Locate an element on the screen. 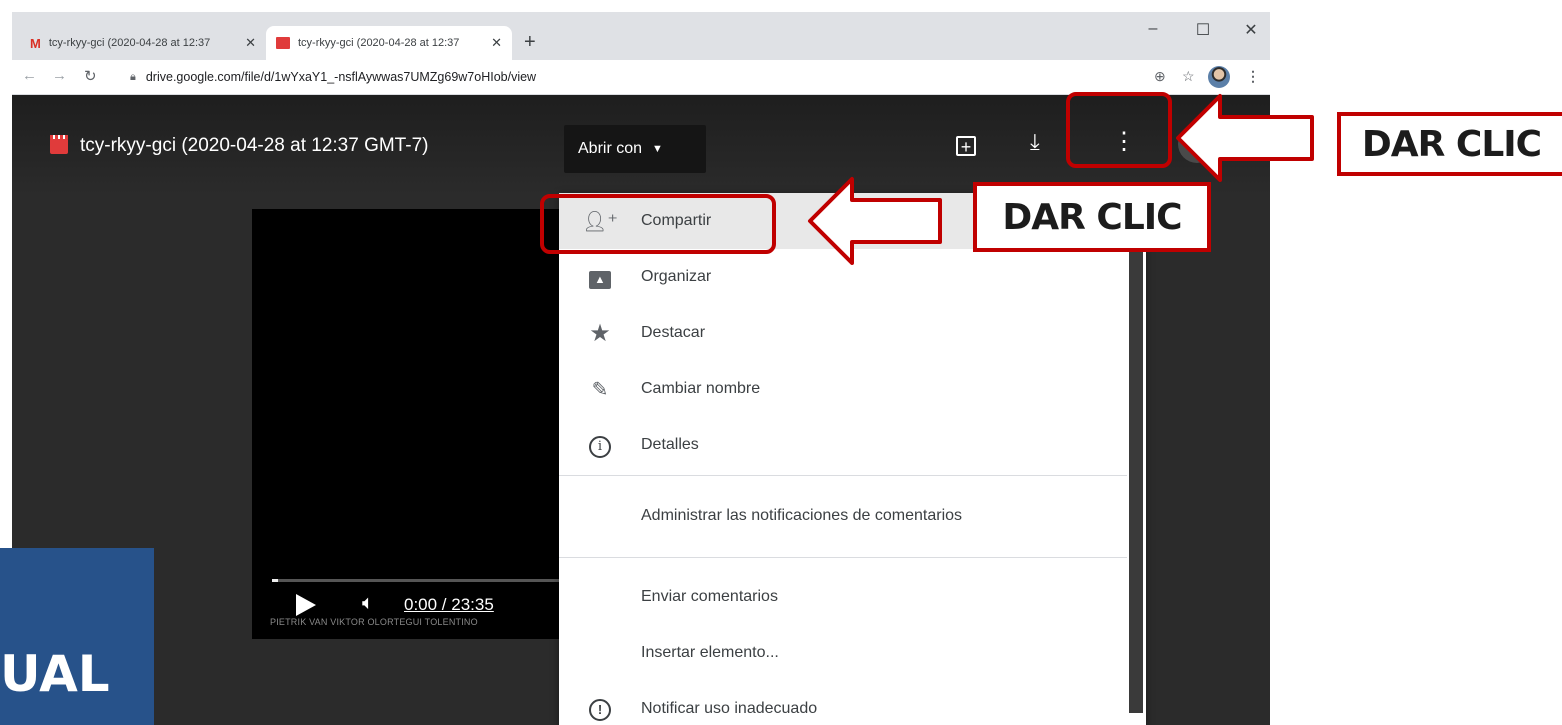  minimize-icon: – is located at coordinates (1153, 29).